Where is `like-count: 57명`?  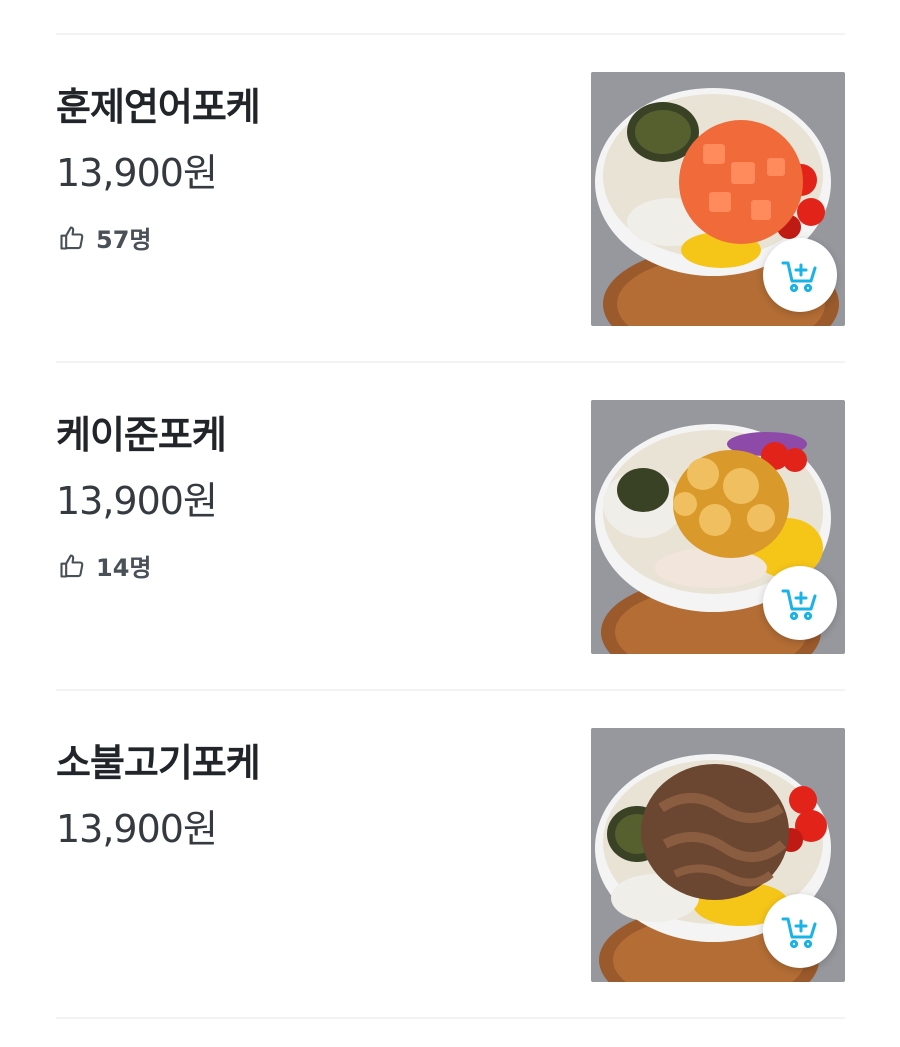
like-count: 57명 is located at coordinates (104, 237).